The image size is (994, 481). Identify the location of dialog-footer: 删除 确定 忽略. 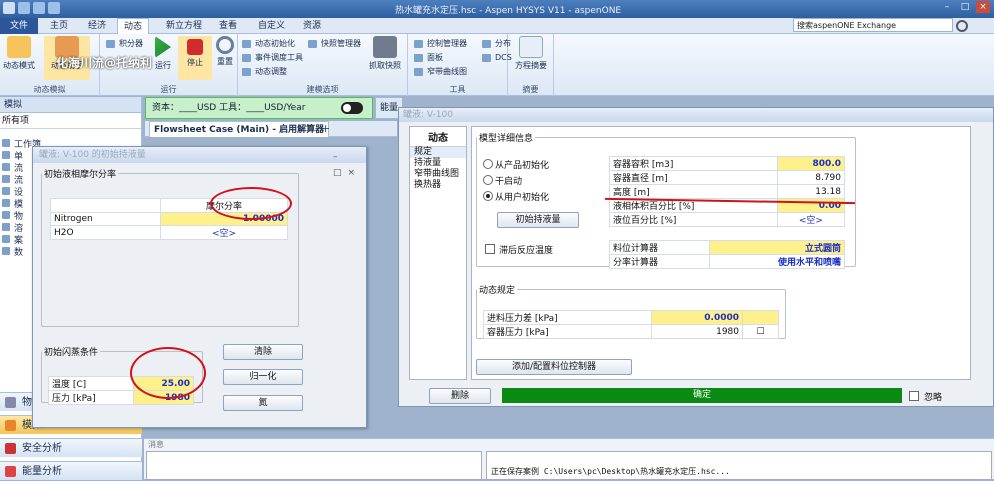
(696, 396).